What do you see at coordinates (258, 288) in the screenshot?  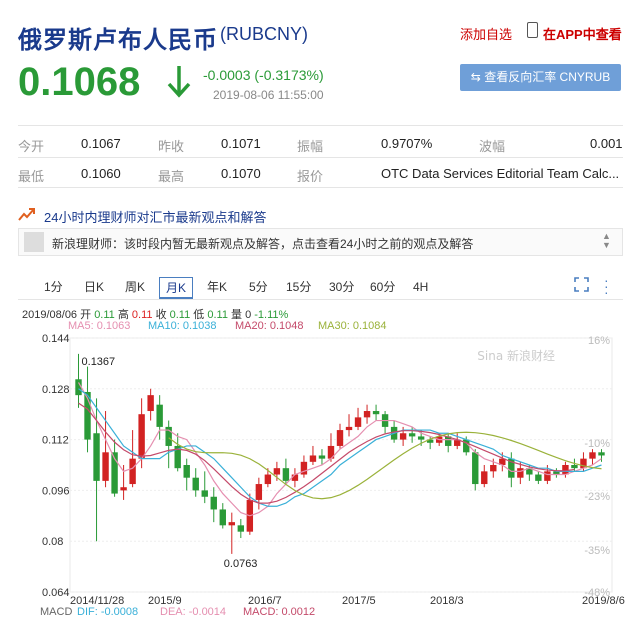 I see `tab-5min: 5分` at bounding box center [258, 288].